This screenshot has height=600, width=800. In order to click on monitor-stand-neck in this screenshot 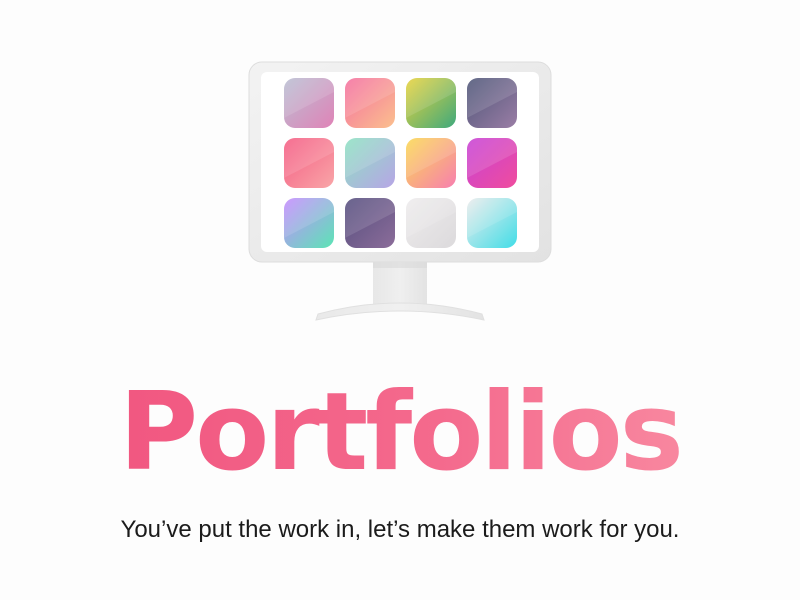, I will do `click(400, 283)`.